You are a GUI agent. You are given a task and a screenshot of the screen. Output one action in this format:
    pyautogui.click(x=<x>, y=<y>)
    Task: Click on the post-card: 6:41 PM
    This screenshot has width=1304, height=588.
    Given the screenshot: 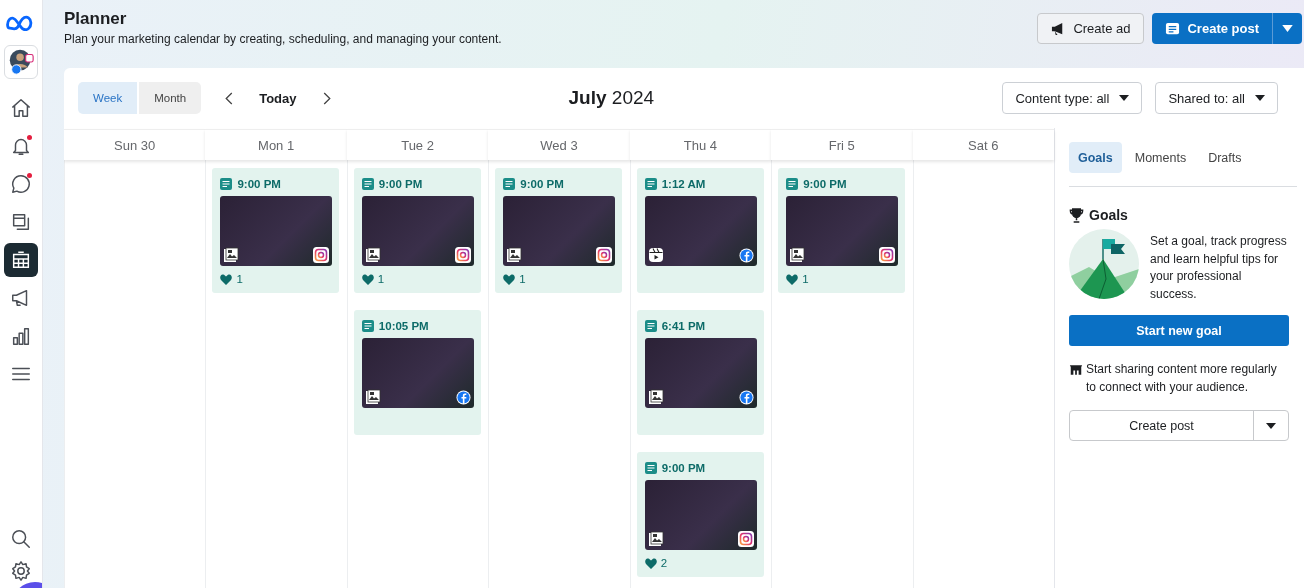 What is the action you would take?
    pyautogui.click(x=700, y=372)
    